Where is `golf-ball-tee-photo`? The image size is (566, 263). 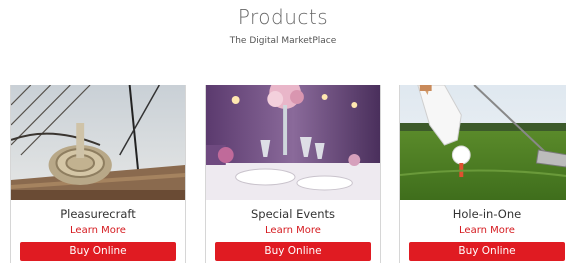
golf-ball-tee-photo is located at coordinates (483, 142).